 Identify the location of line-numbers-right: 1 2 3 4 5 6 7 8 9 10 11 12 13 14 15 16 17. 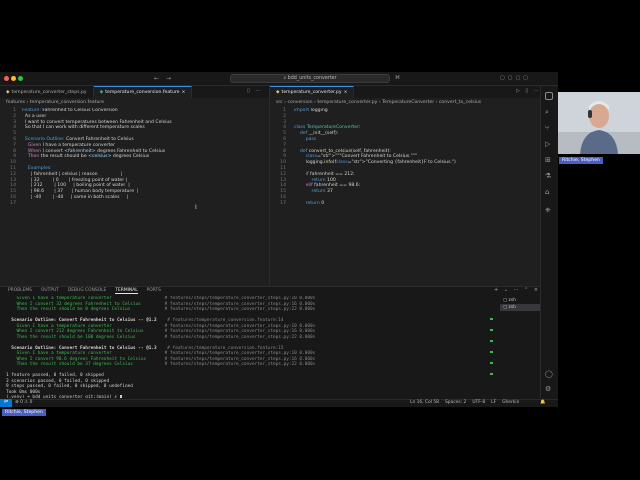
(278, 157).